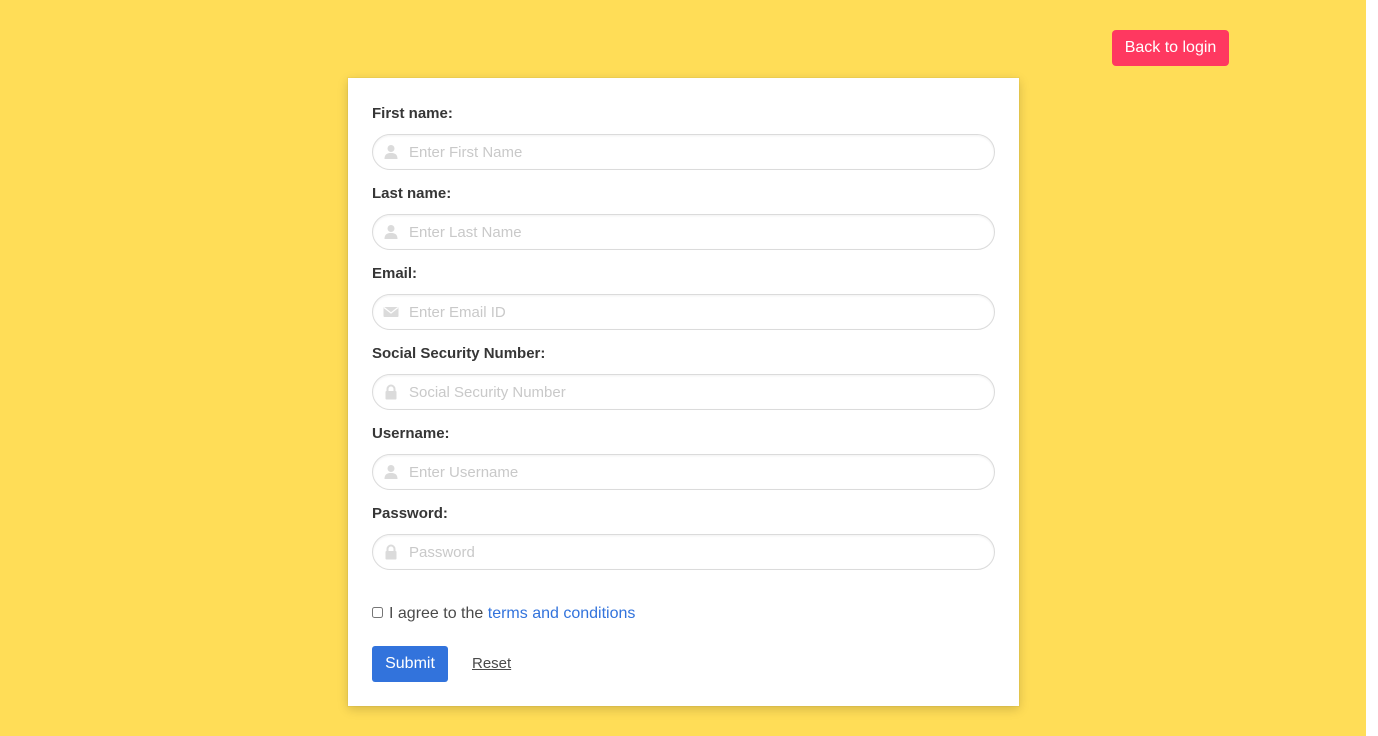 Image resolution: width=1378 pixels, height=736 pixels. I want to click on username-control, so click(683, 472).